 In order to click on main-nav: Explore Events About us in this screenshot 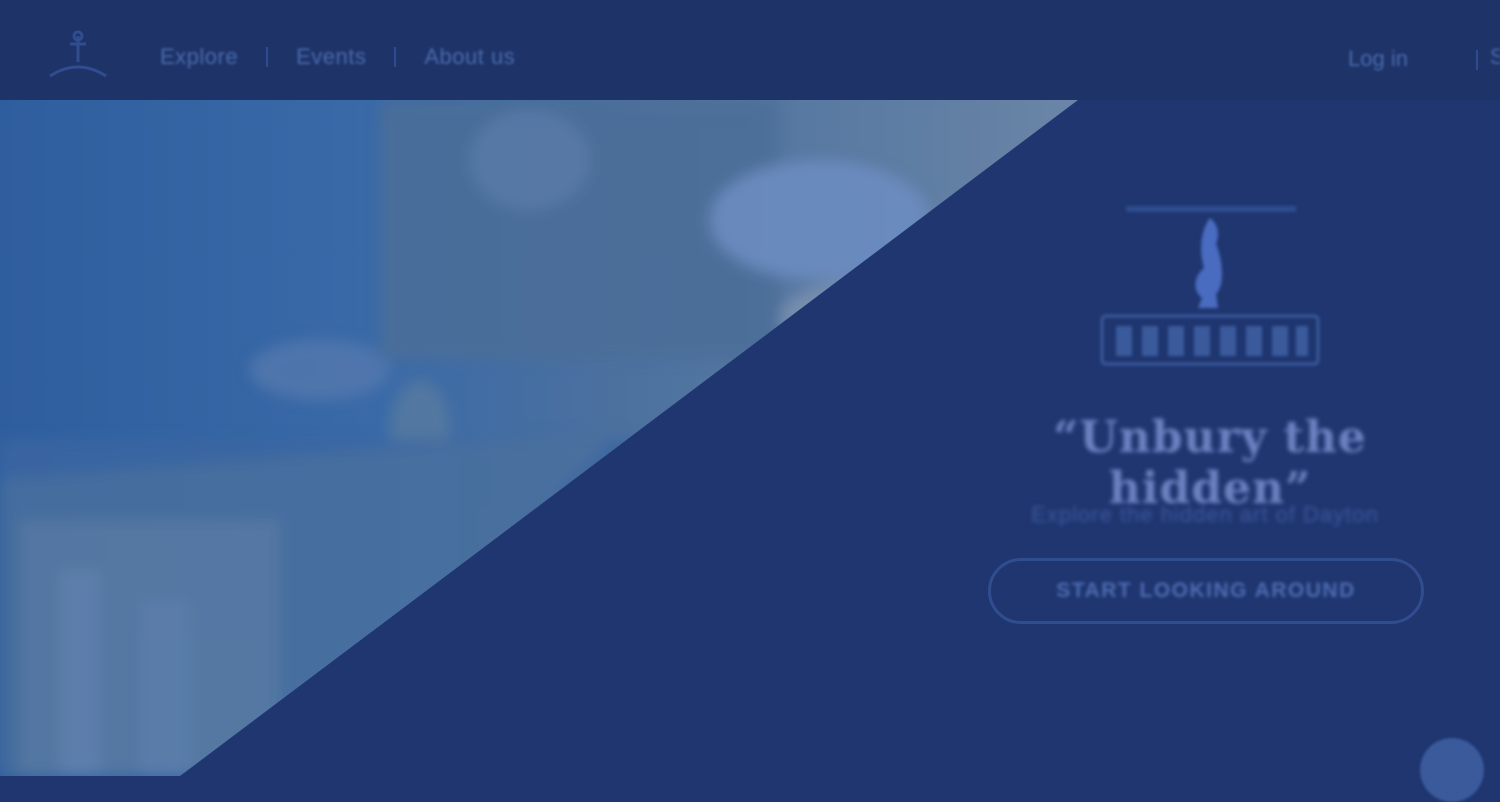, I will do `click(337, 57)`.